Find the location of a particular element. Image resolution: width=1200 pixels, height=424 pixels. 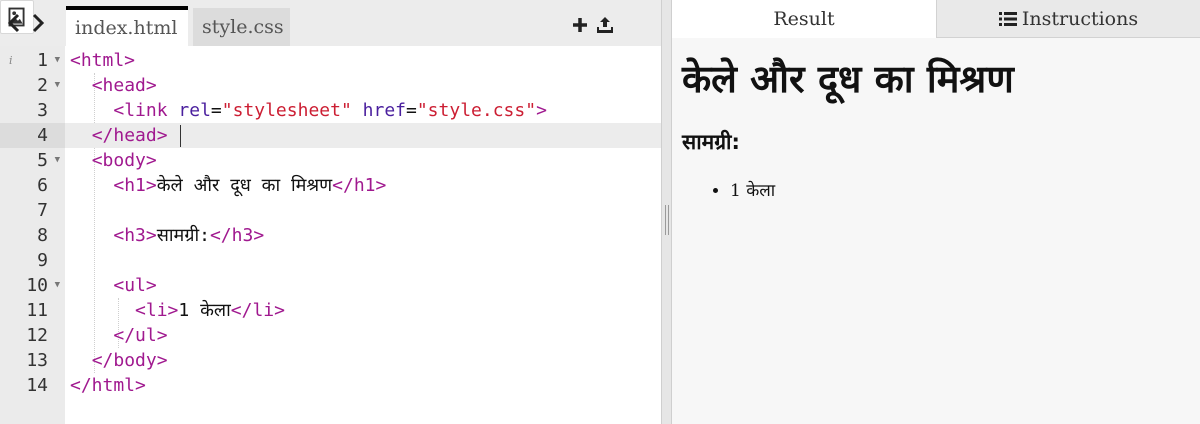

line-number: 6 is located at coordinates (42, 185).